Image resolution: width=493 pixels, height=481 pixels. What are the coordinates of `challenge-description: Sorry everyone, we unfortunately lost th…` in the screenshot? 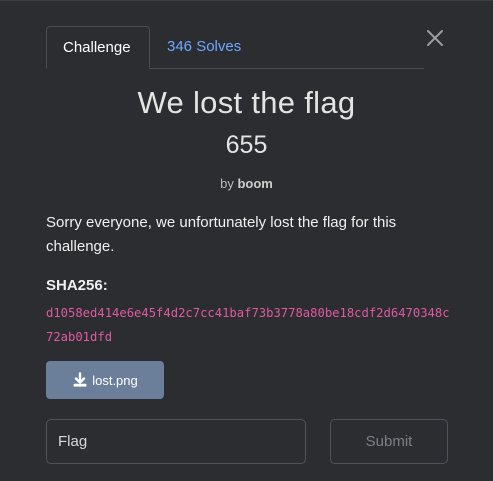 It's located at (221, 234).